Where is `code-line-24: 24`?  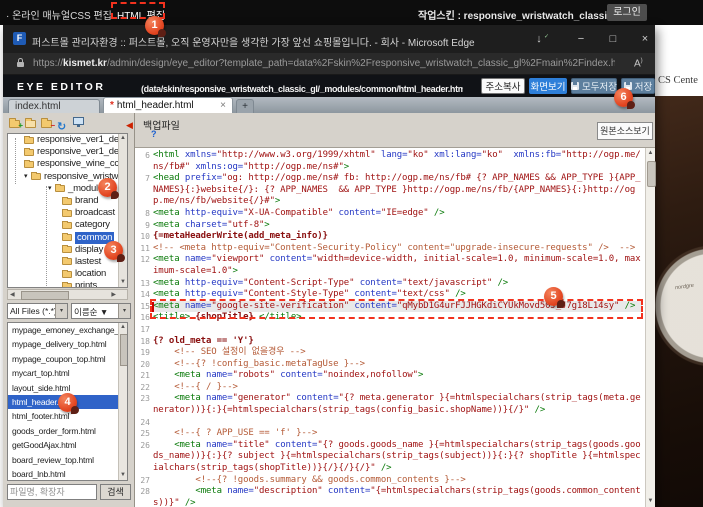
code-line-24: 24 is located at coordinates (391, 423).